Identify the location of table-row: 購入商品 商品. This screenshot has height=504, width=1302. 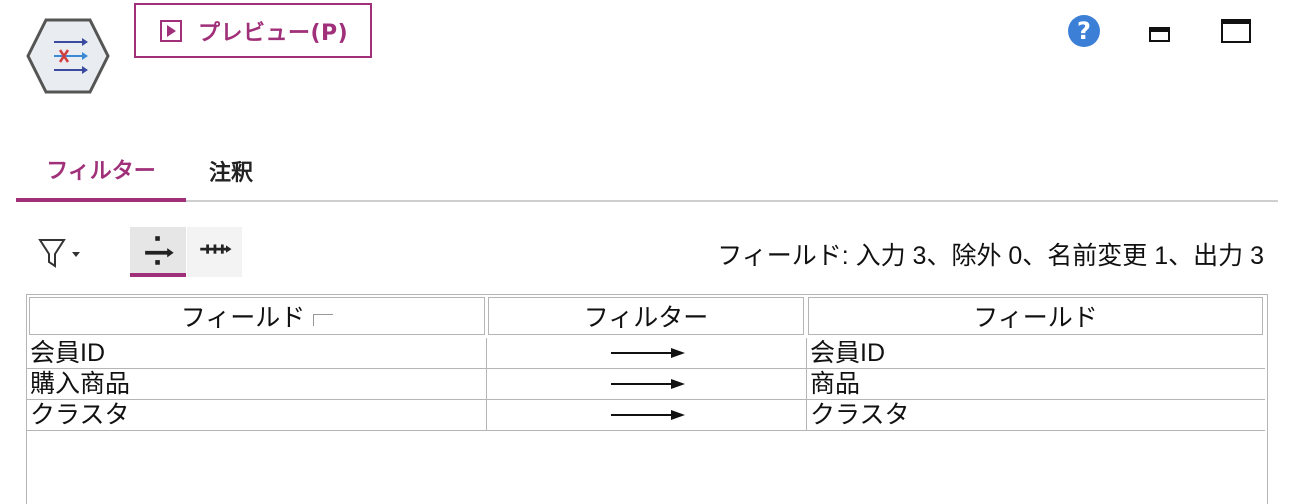
(646, 384).